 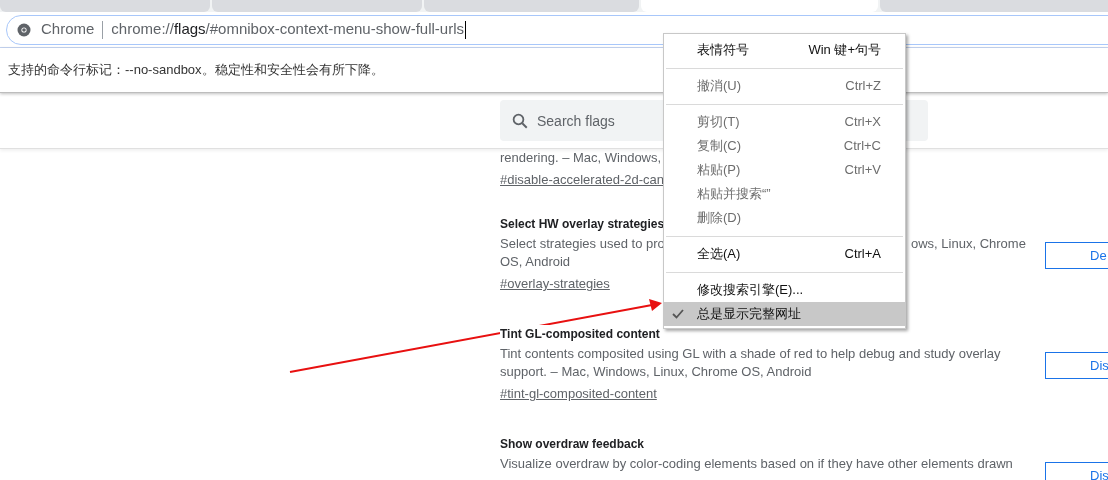 I want to click on shortcut-label: Ctrl+Z, so click(x=863, y=86).